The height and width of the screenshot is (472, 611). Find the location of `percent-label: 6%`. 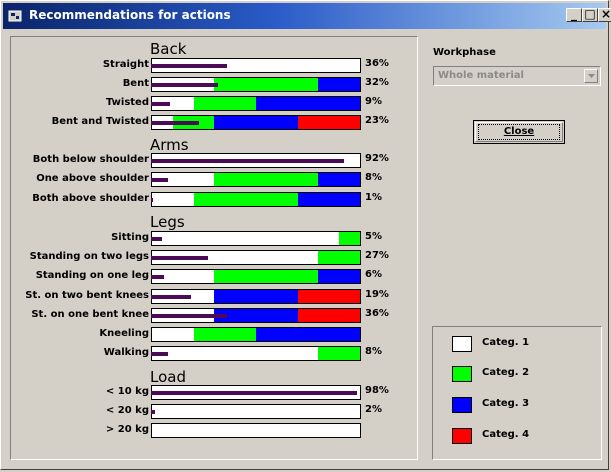

percent-label: 6% is located at coordinates (373, 274).